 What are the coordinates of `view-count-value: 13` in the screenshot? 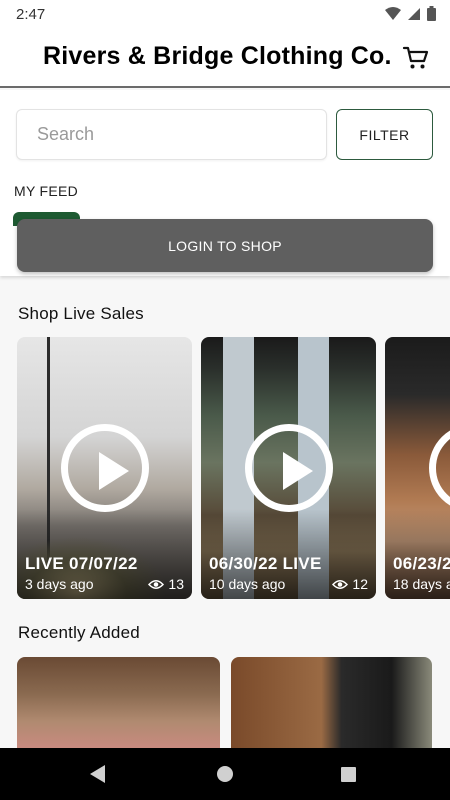 It's located at (176, 584).